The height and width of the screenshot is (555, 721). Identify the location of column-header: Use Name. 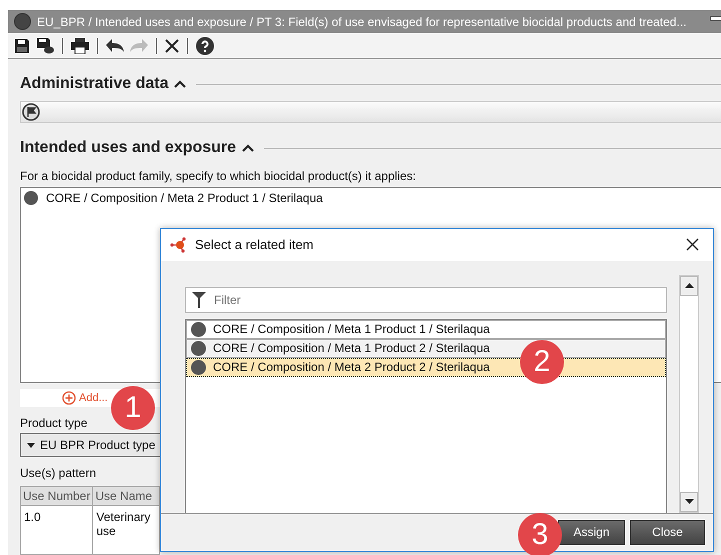
(126, 496).